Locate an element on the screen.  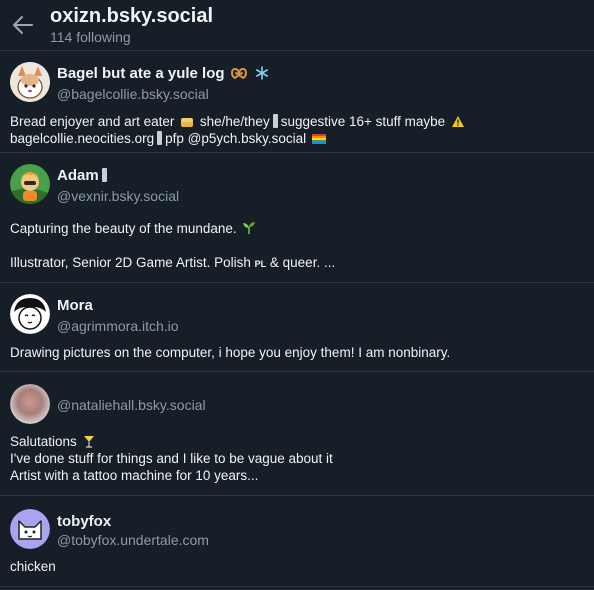
page-title: oxizn.bsky.social is located at coordinates (132, 16).